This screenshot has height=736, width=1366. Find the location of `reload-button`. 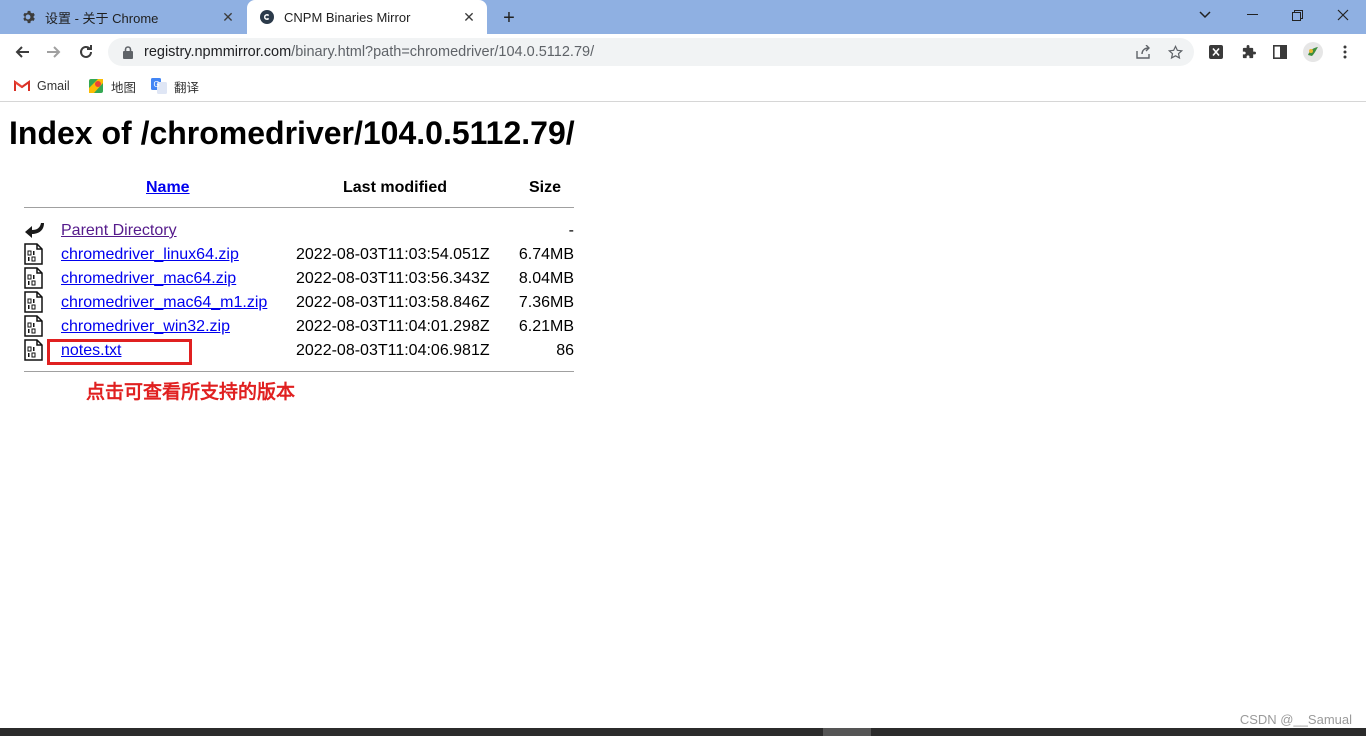

reload-button is located at coordinates (86, 52).